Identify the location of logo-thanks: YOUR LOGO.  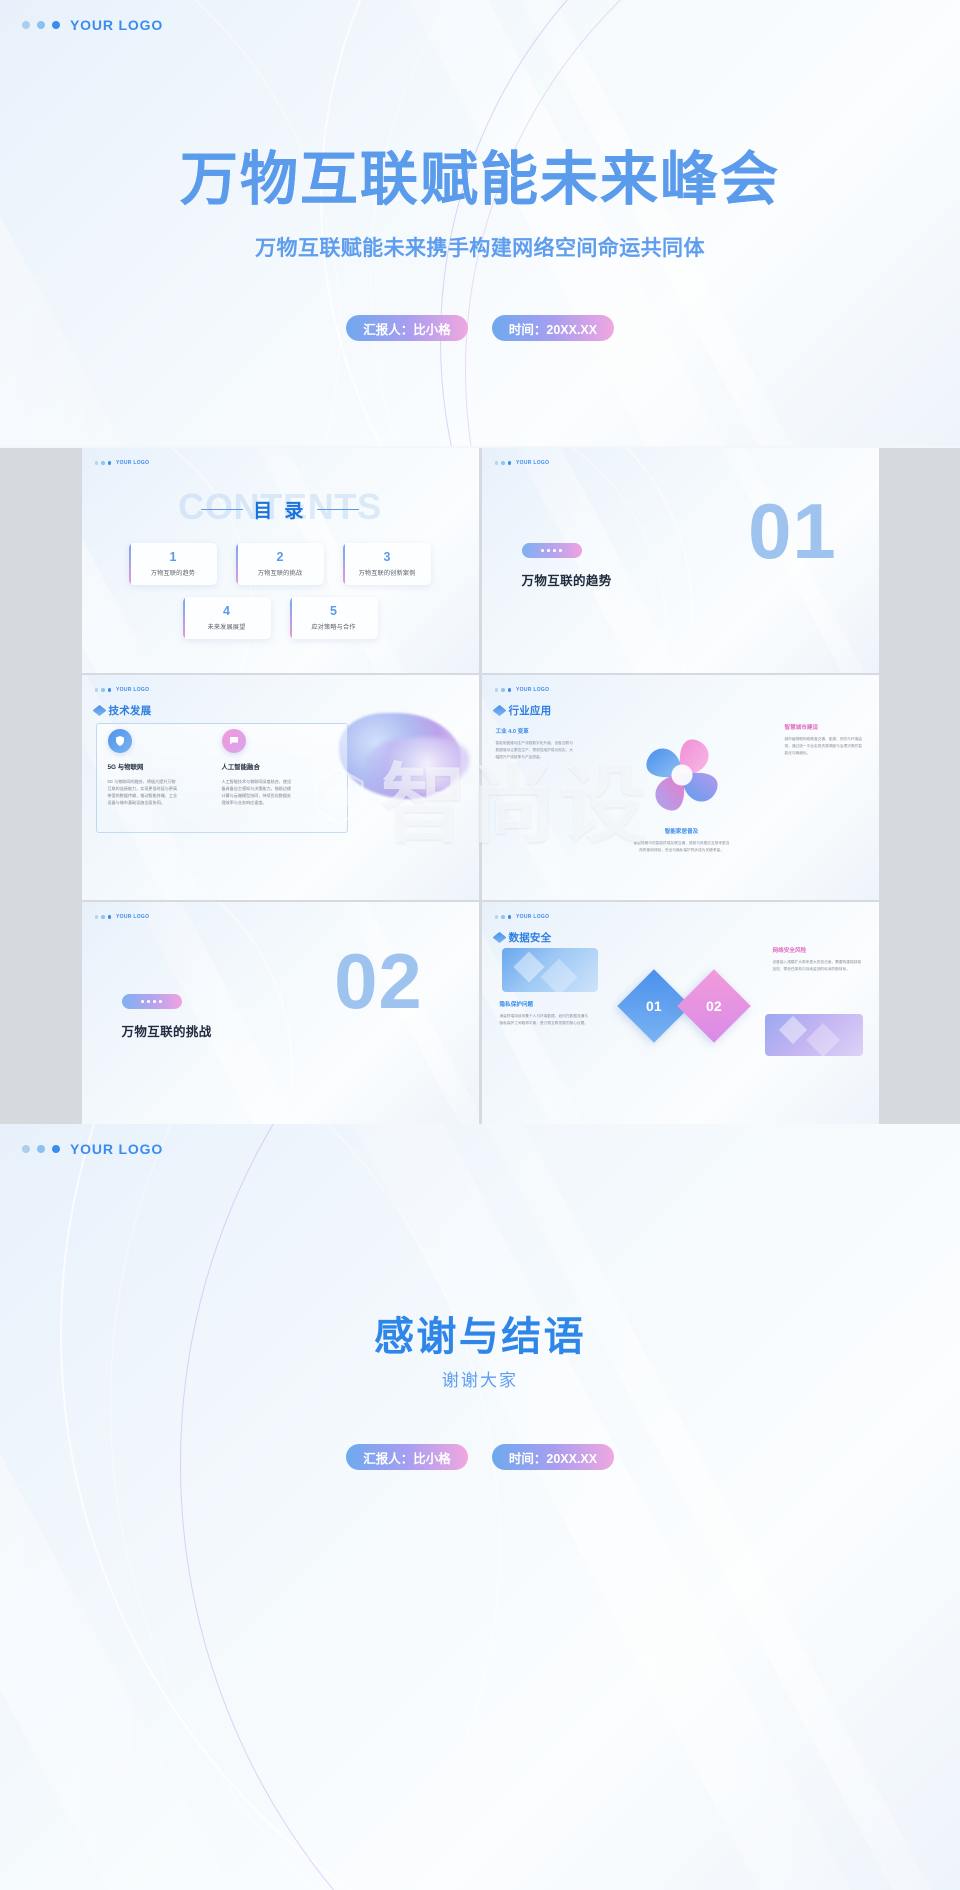
(92, 1149).